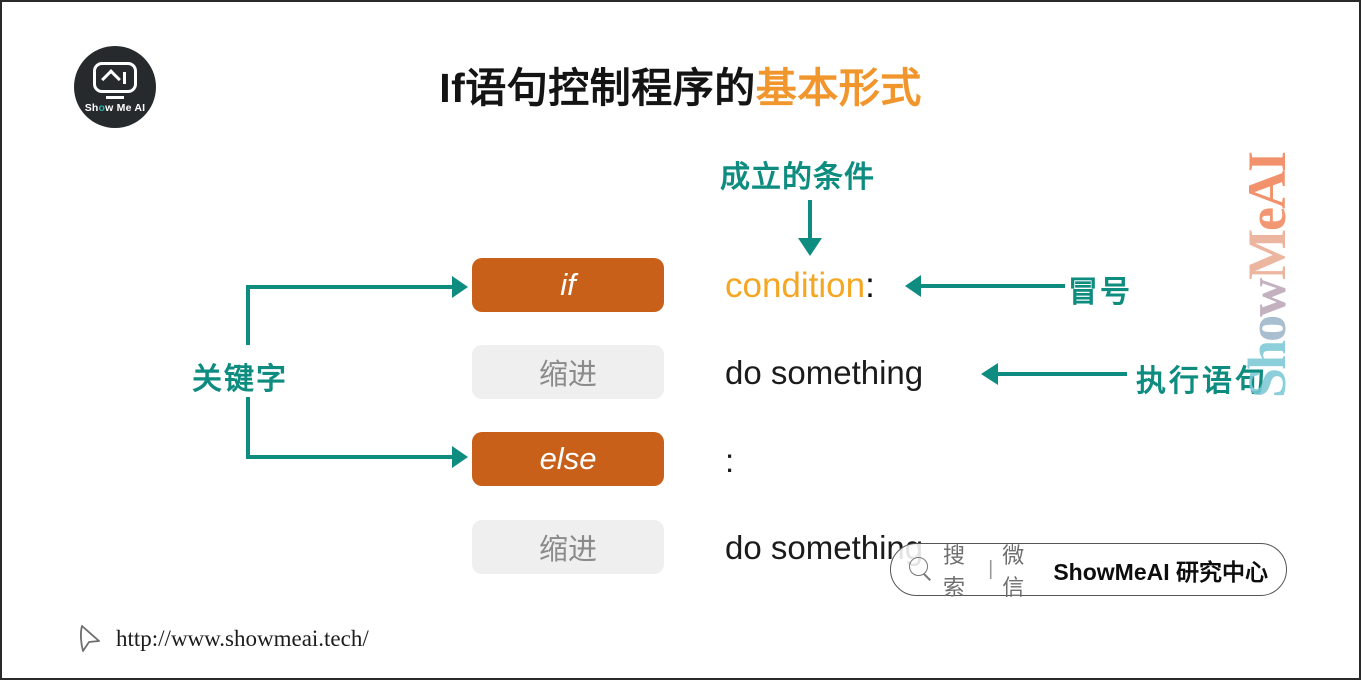 This screenshot has height=680, width=1361. I want to click on footer-url-block: http://www.showmeai.tech/, so click(223, 639).